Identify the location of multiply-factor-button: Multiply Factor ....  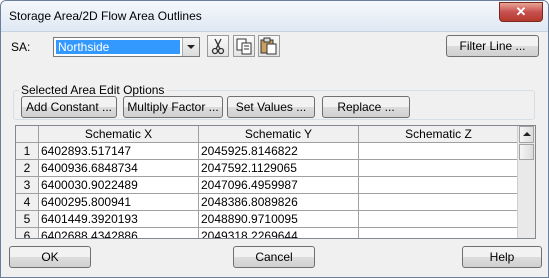
(173, 107).